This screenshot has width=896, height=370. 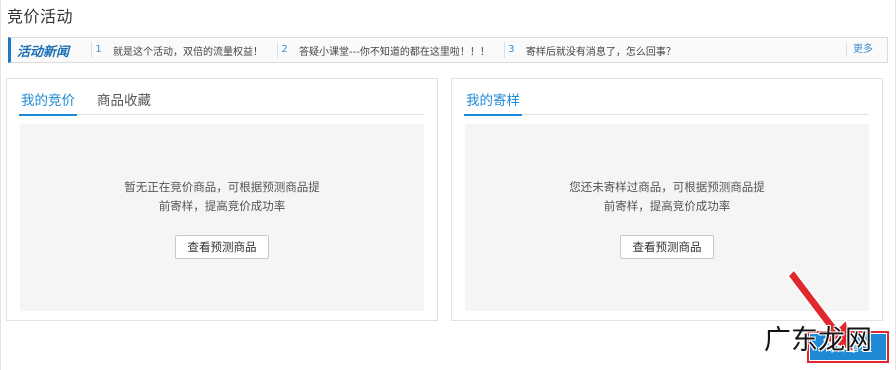 I want to click on news-item-number: 2, so click(x=284, y=50).